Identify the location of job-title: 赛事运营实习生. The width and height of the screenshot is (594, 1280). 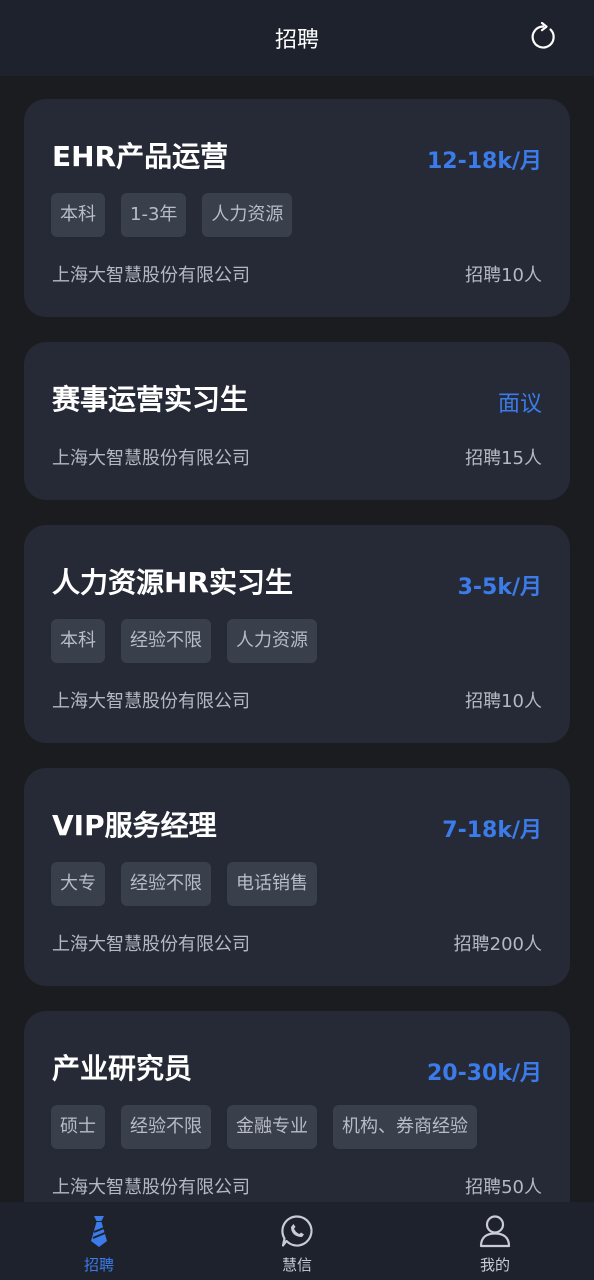
(150, 399).